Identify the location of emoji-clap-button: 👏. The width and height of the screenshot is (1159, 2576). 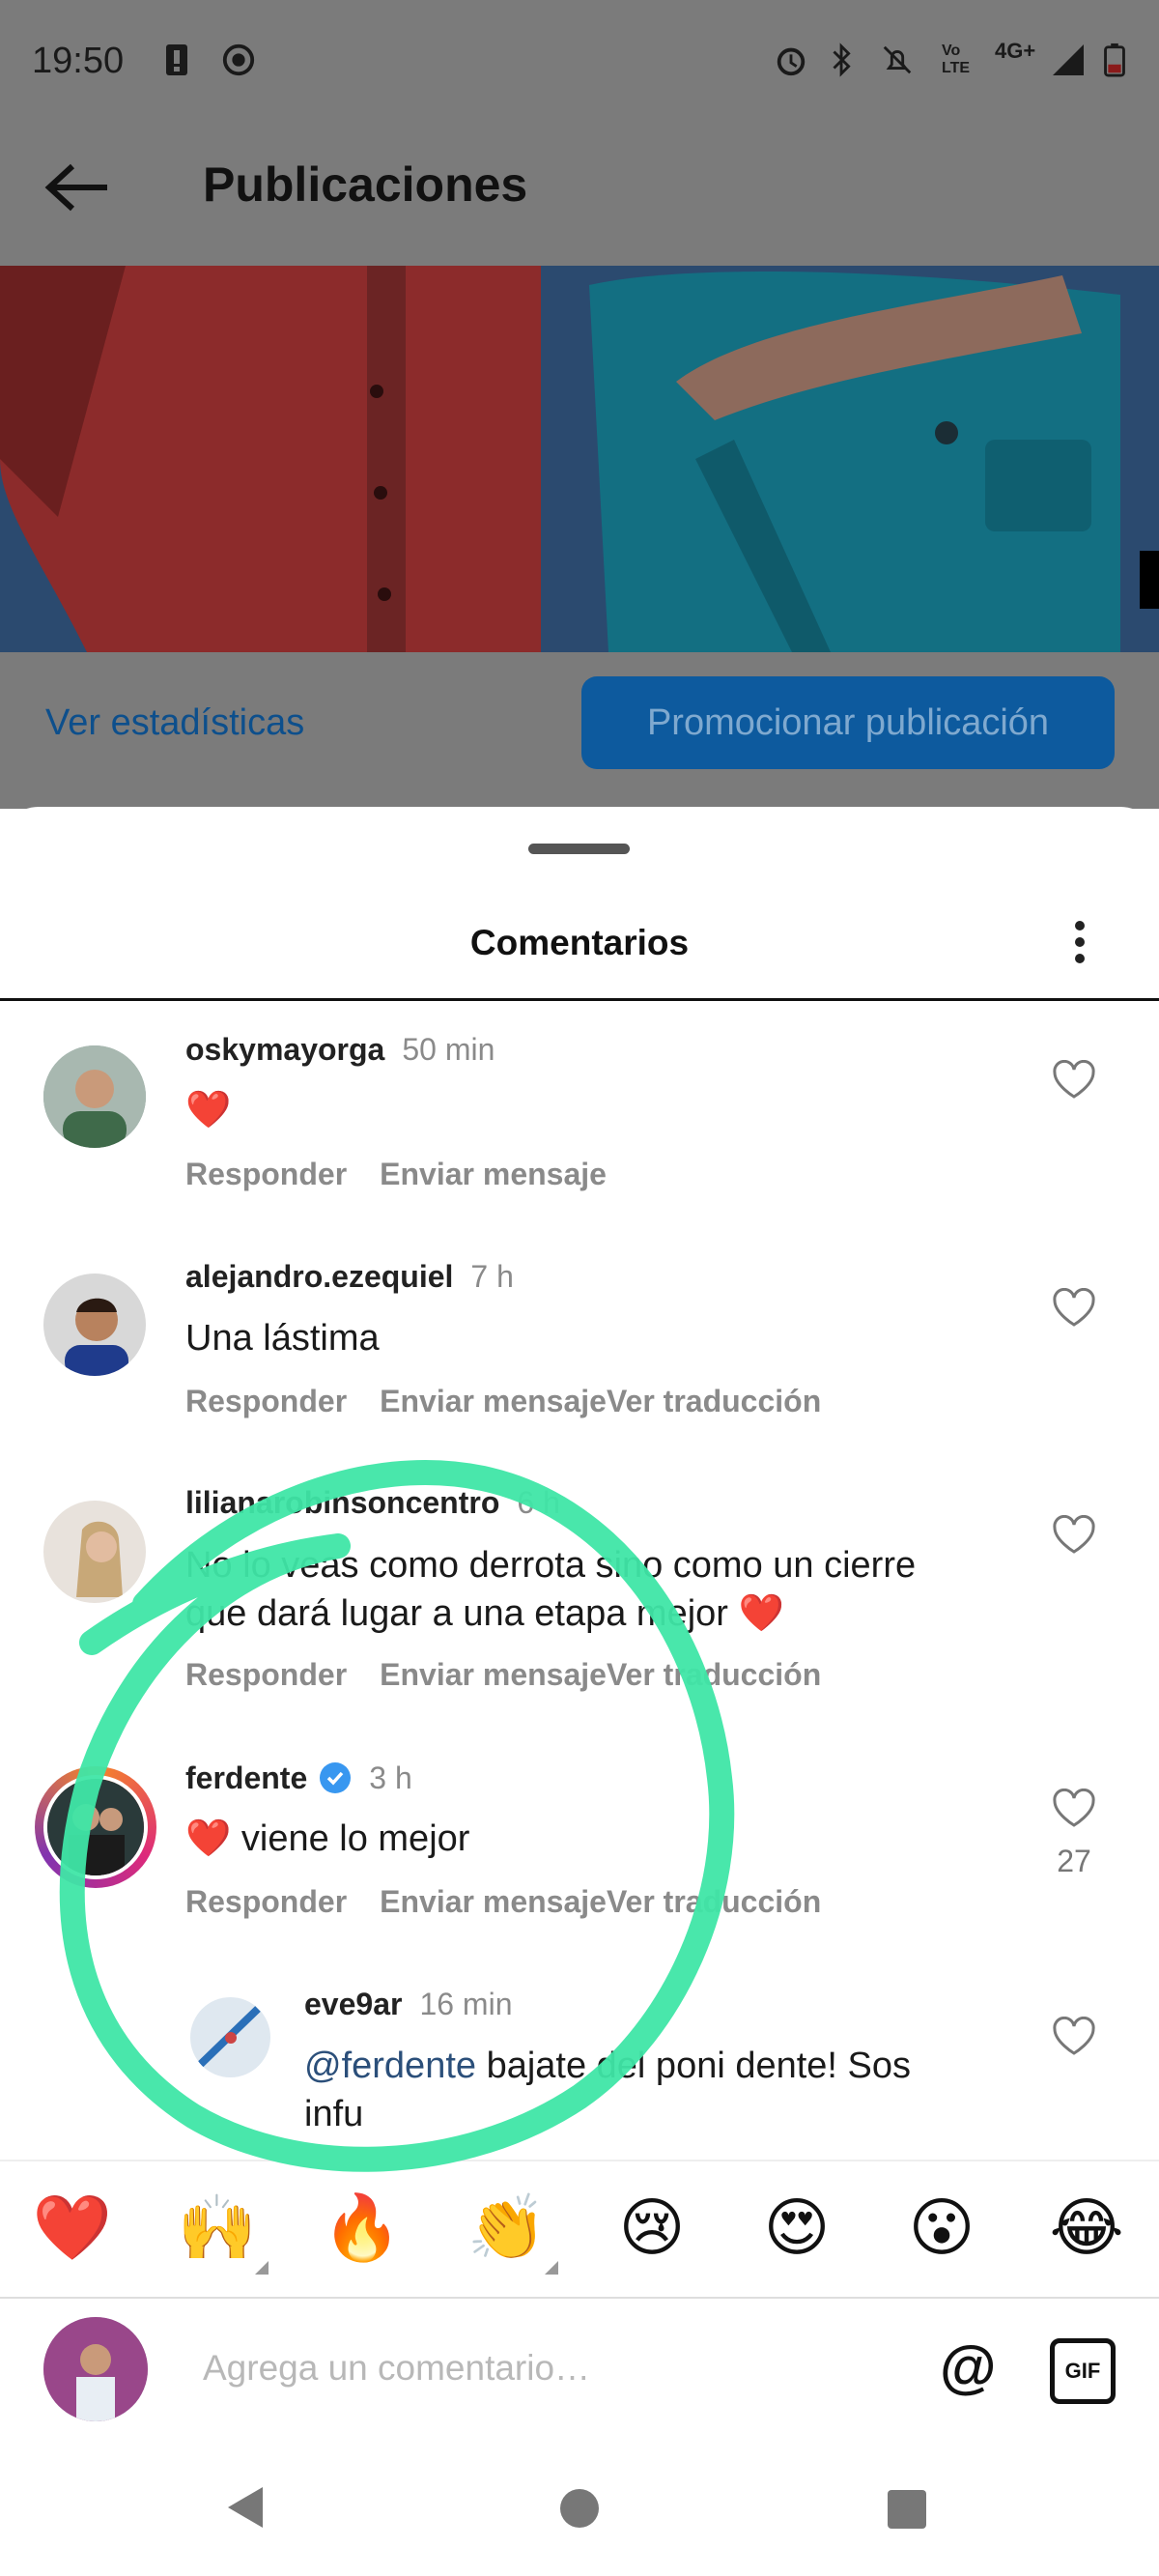
(507, 2228).